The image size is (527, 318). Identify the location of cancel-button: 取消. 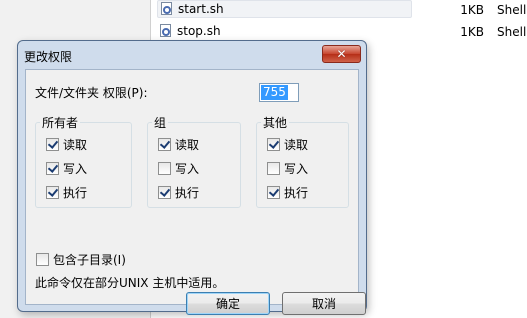
(324, 303).